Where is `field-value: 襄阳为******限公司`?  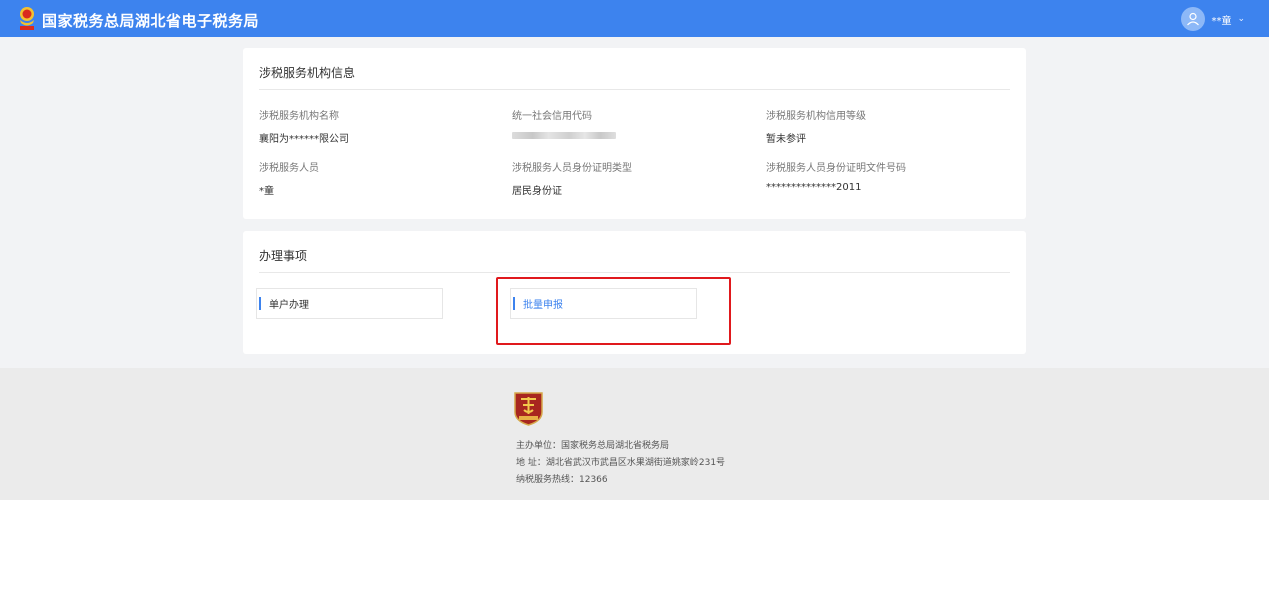
field-value: 襄阳为******限公司 is located at coordinates (304, 139).